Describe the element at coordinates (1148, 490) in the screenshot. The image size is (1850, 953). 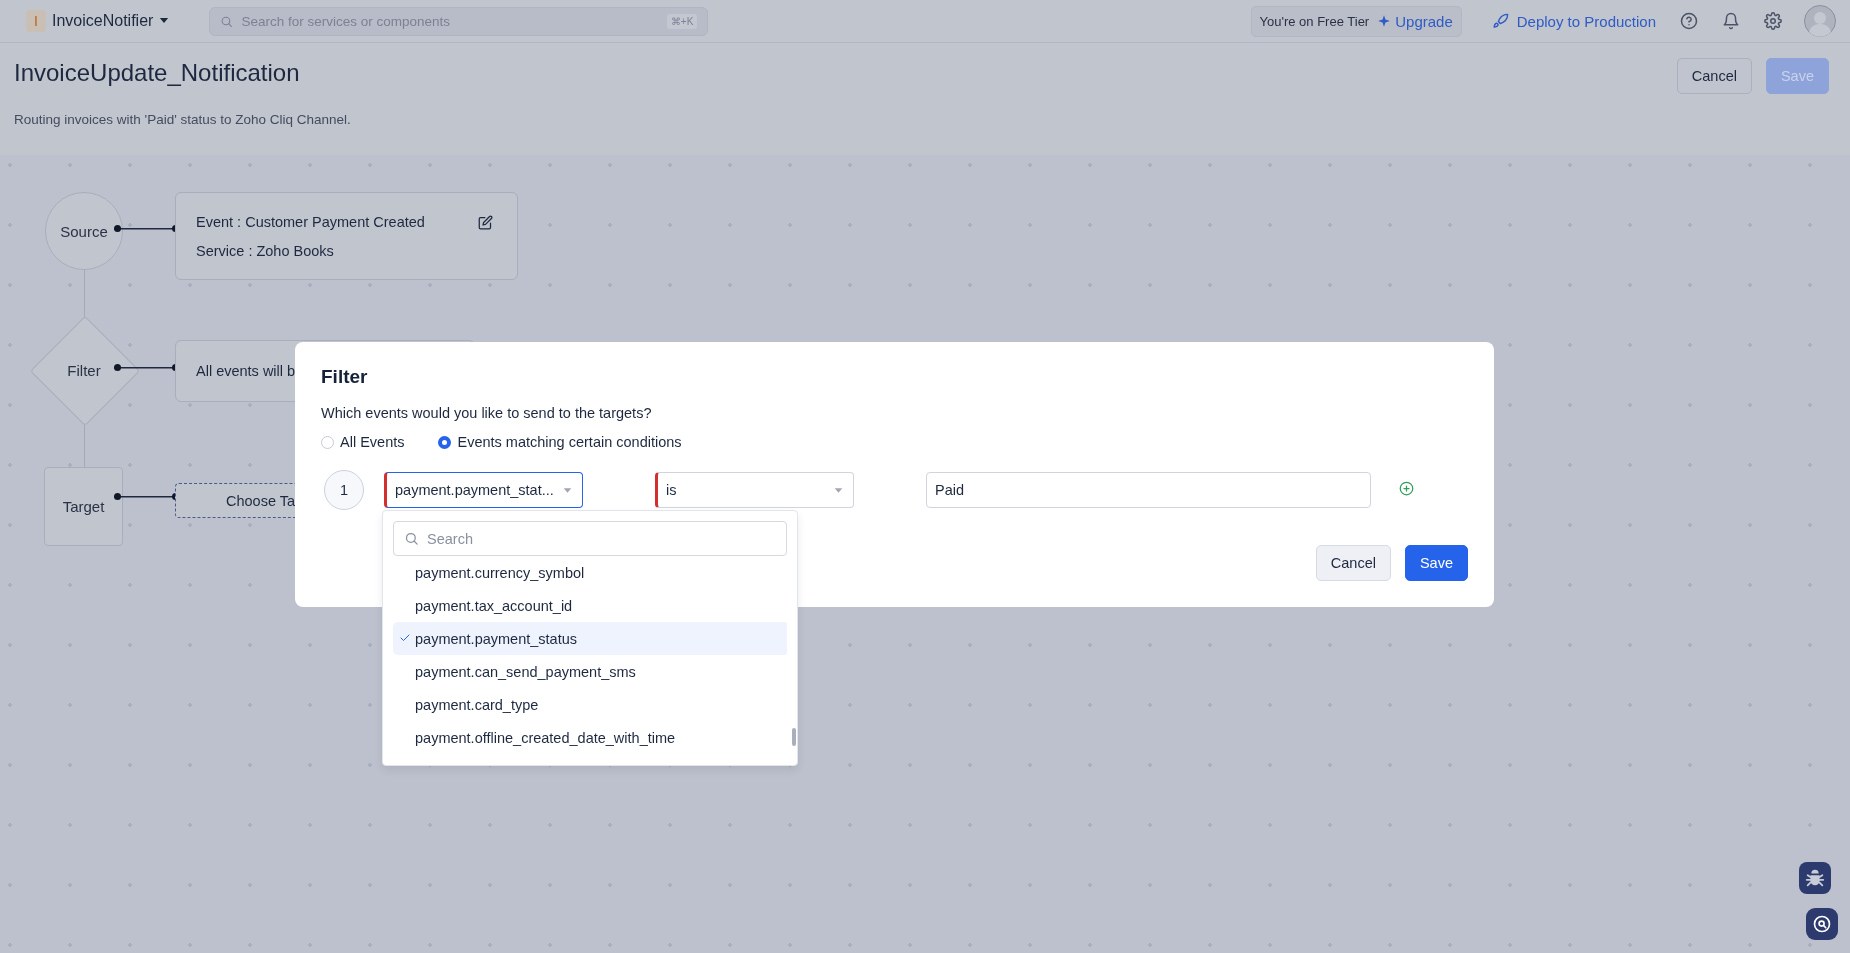
I see `value-field: Paid` at that location.